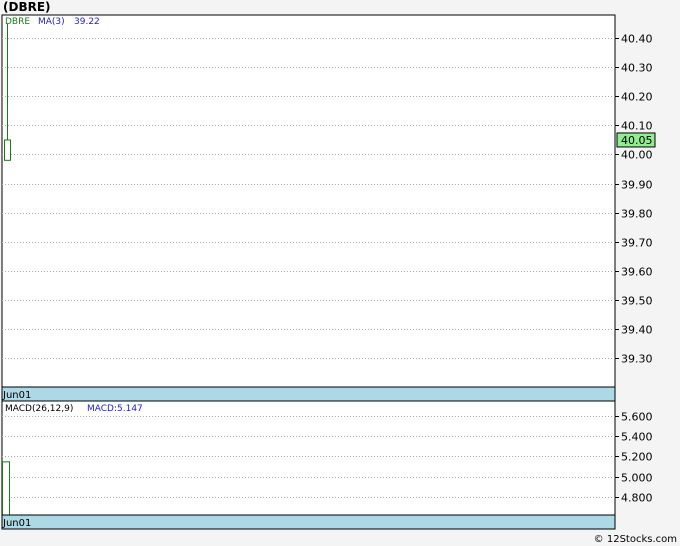 The width and height of the screenshot is (680, 546). Describe the element at coordinates (635, 539) in the screenshot. I see `site-credit: © 12Stocks.com` at that location.